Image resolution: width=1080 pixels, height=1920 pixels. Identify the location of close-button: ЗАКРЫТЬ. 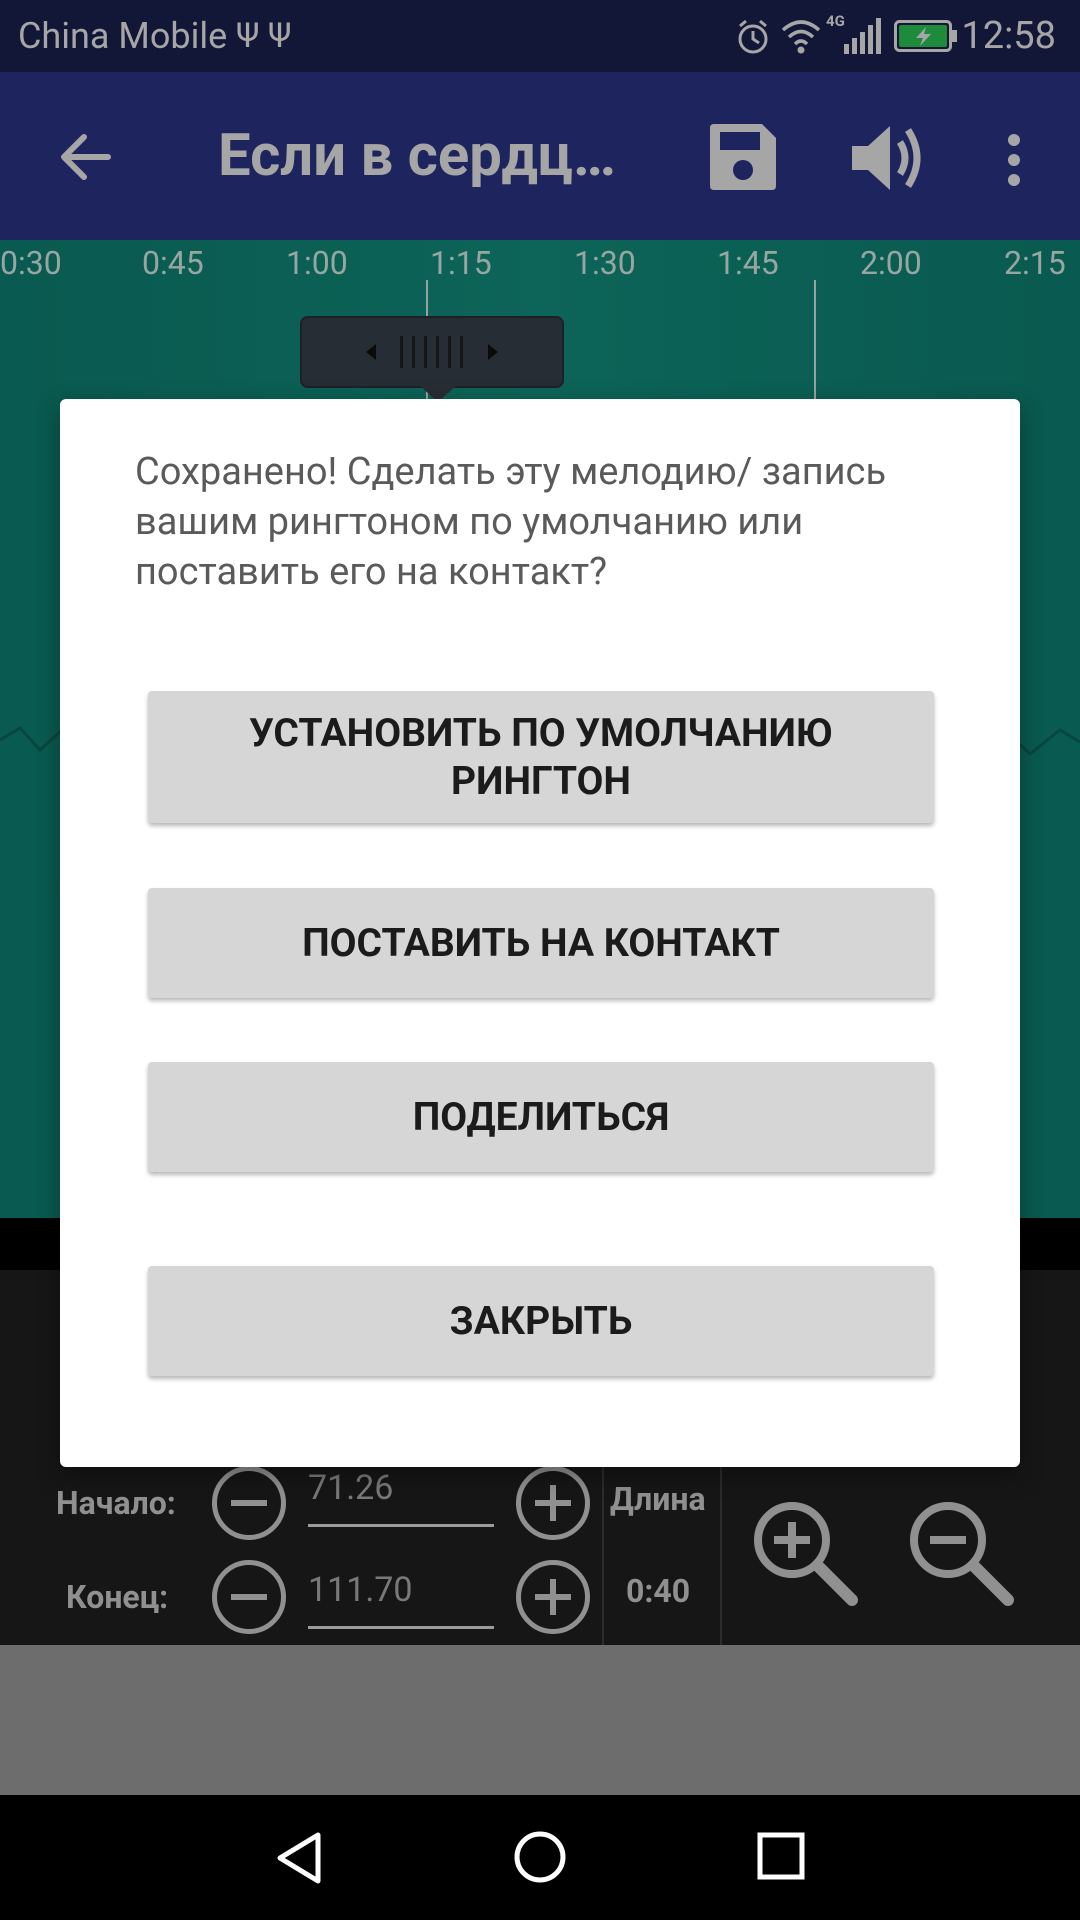
(541, 1321).